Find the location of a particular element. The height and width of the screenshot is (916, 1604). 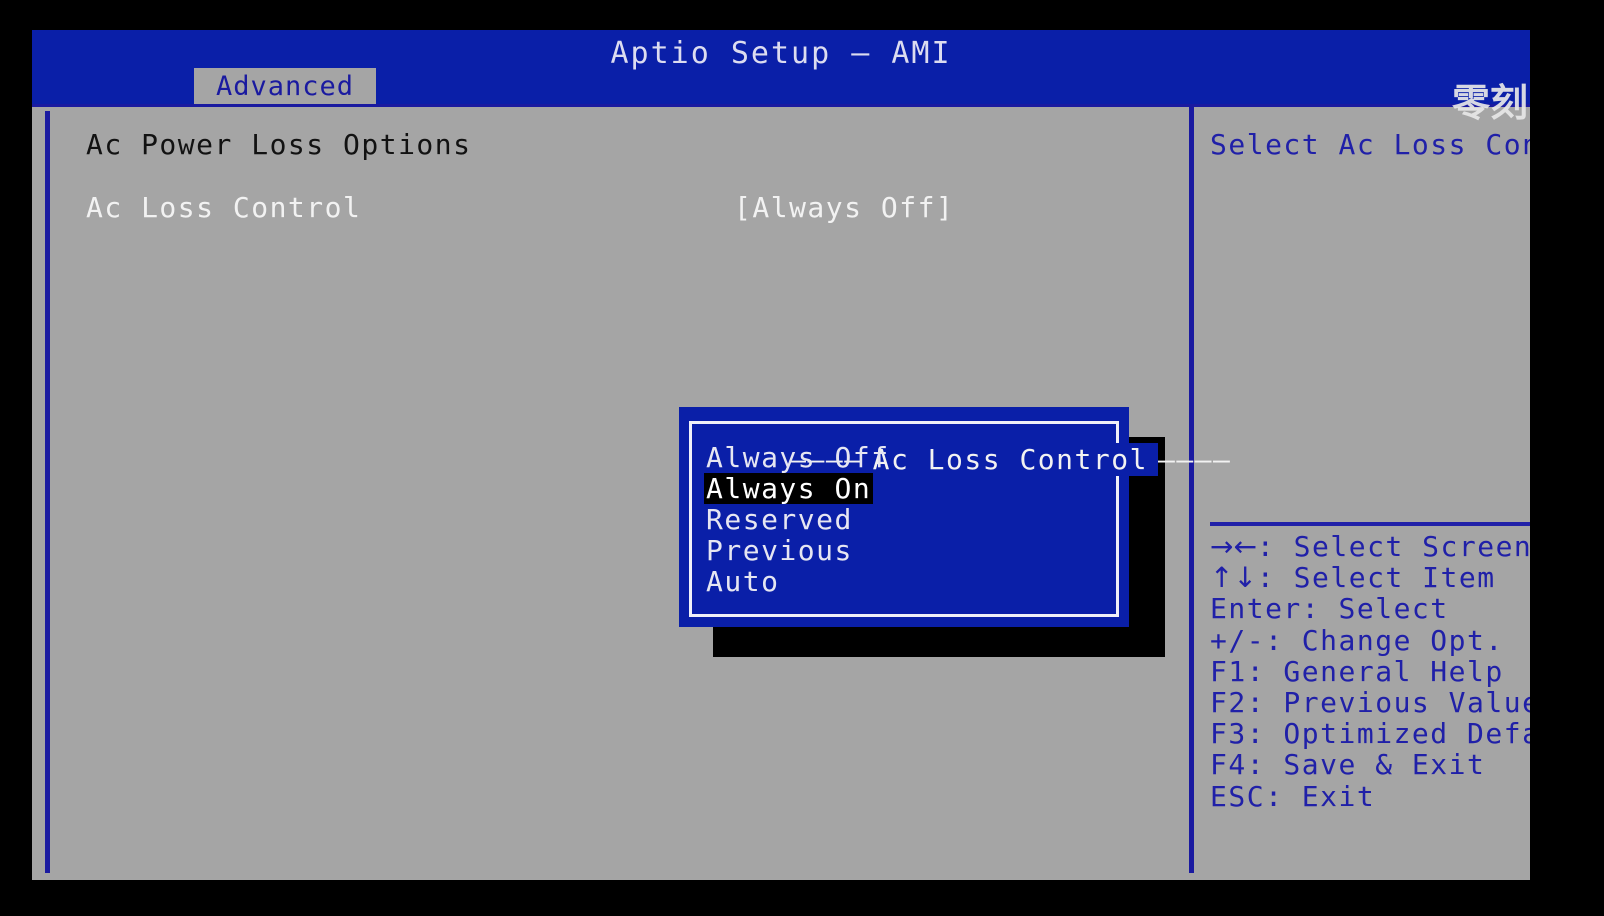

key-legend-label: F1: General Help is located at coordinates (1357, 671).